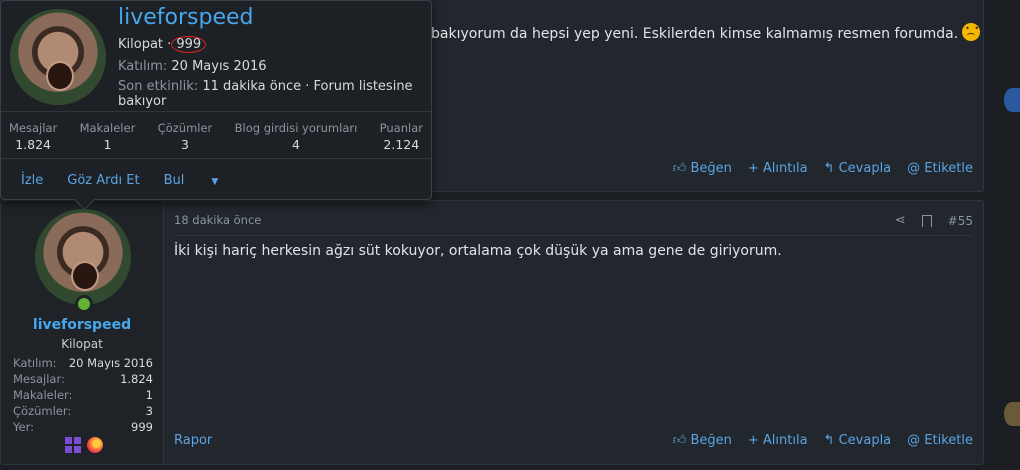 Image resolution: width=1020 pixels, height=470 pixels. Describe the element at coordinates (33, 136) in the screenshot. I see `tooltip-stat-messages: Mesajlar 1.824` at that location.